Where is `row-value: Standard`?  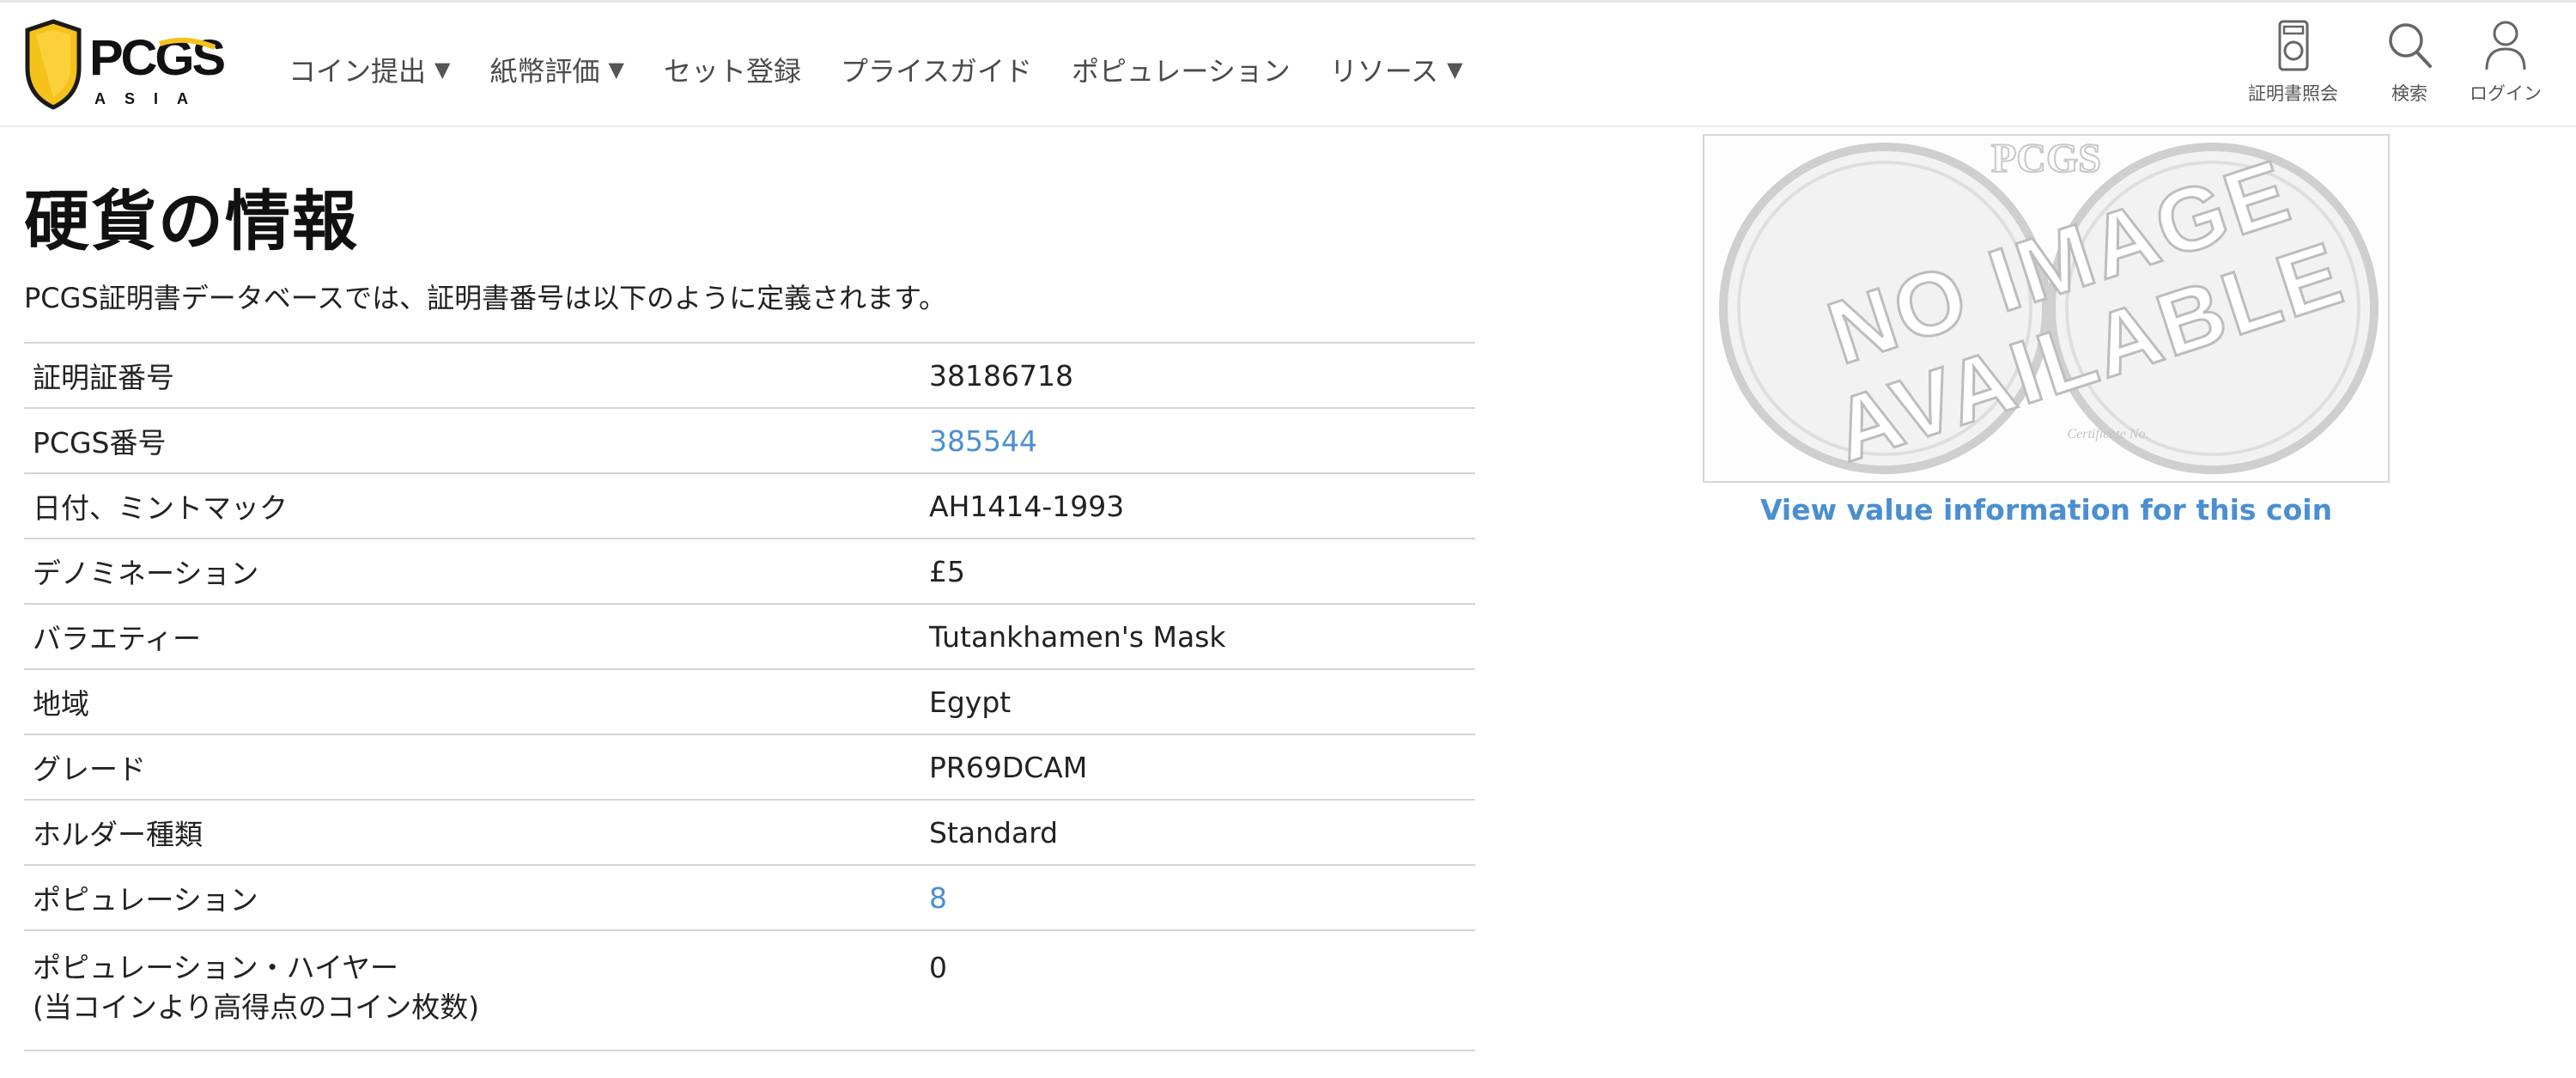 row-value: Standard is located at coordinates (994, 832).